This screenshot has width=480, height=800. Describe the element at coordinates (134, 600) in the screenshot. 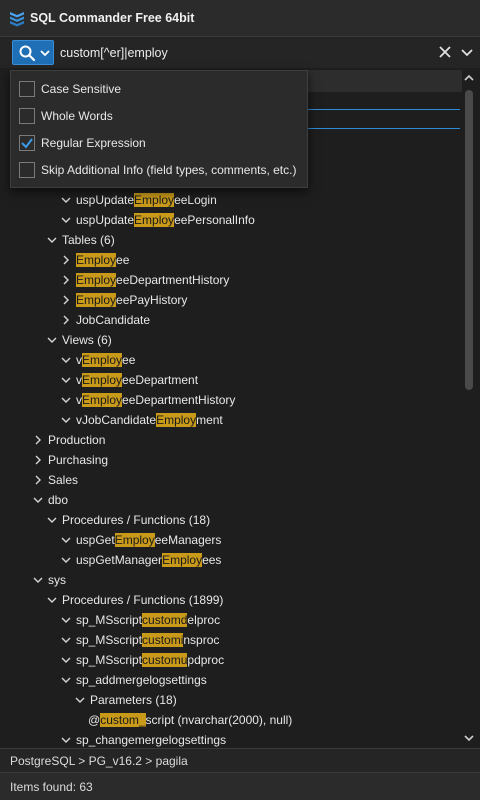

I see `tree-node: Procedures / Functions (1899)` at that location.